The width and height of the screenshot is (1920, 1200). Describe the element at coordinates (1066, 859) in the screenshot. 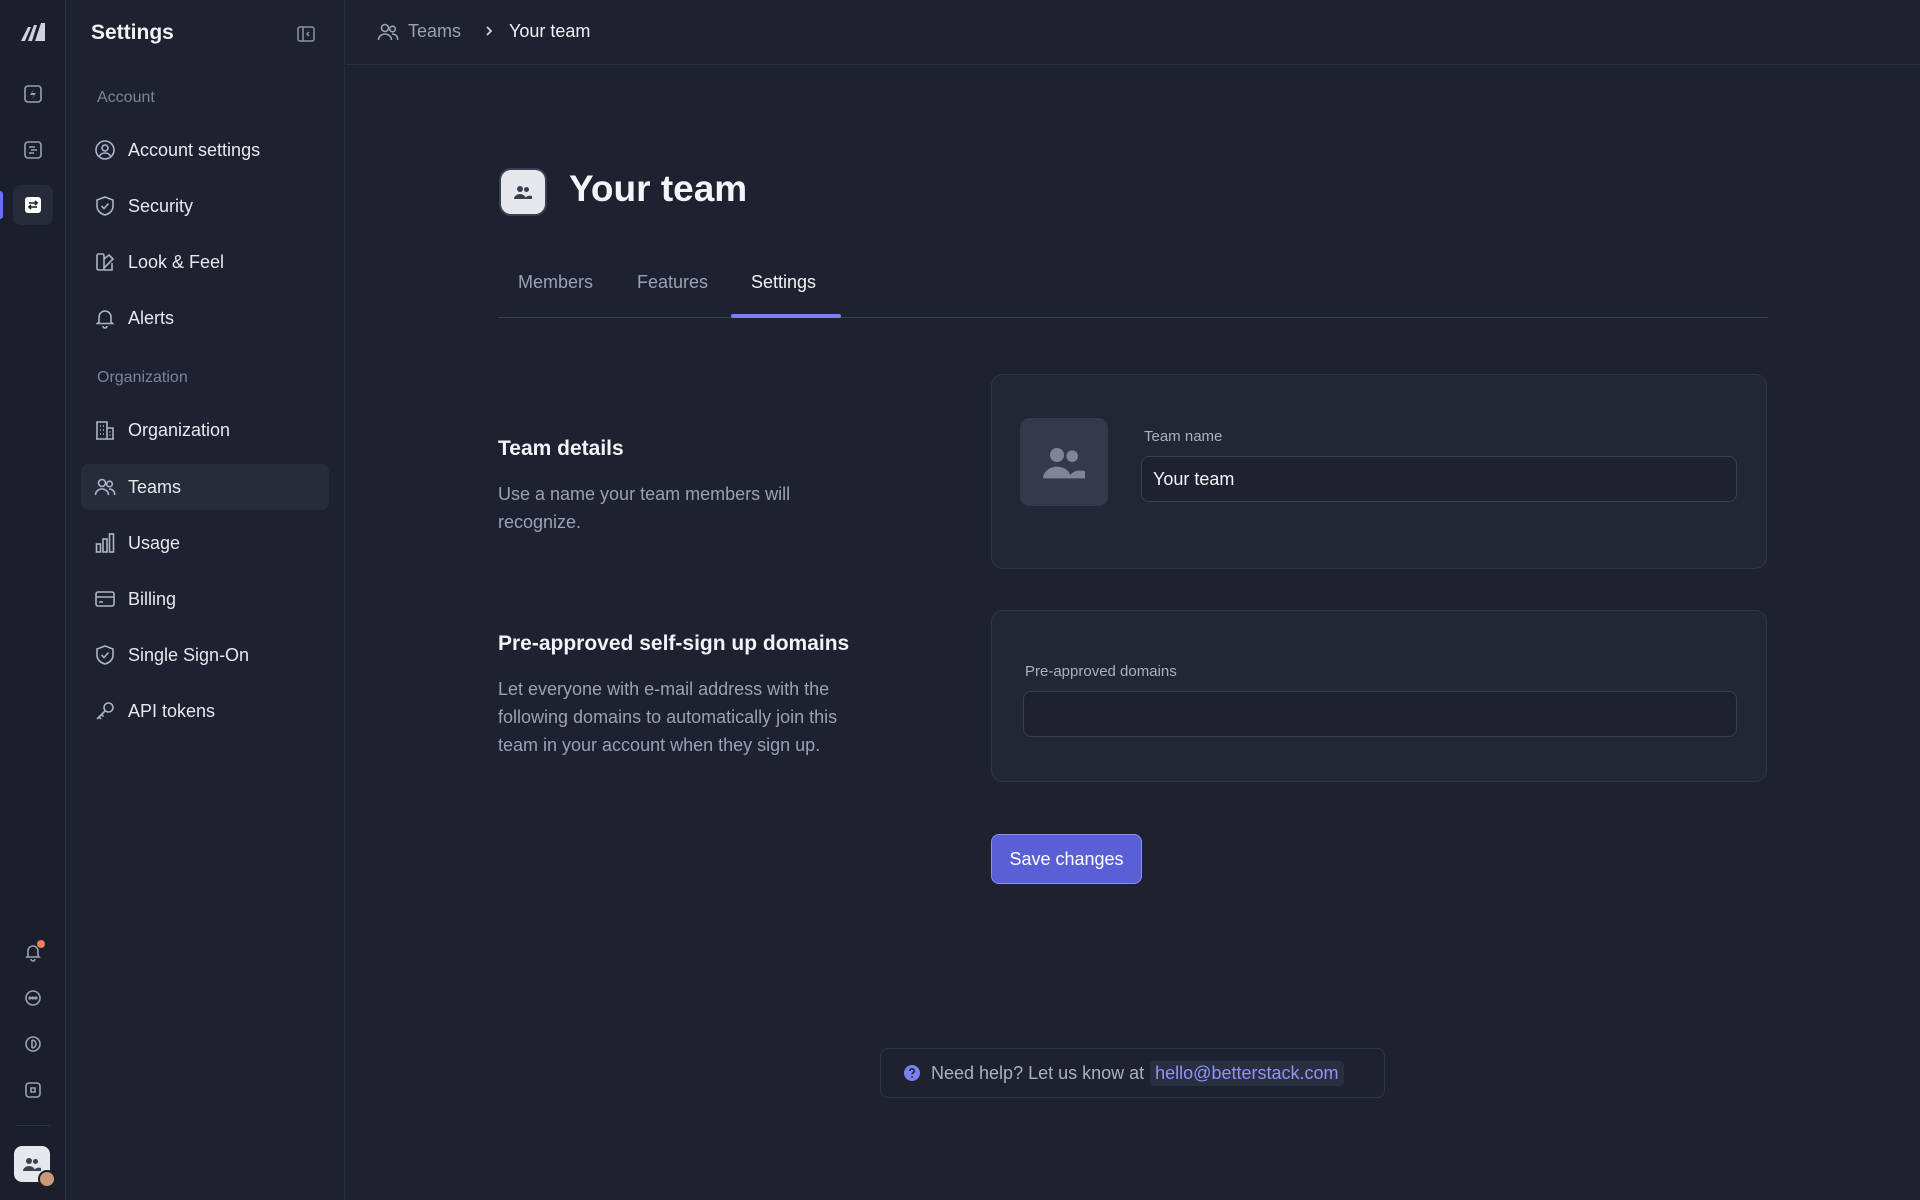

I see `save-changes-button: Save changes` at that location.